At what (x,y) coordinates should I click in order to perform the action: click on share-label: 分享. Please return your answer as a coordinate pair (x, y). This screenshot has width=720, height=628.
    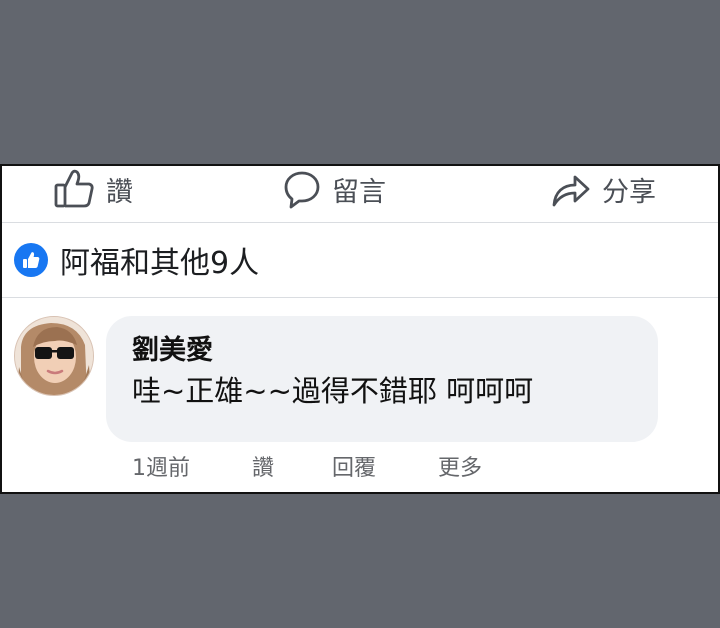
    Looking at the image, I should click on (629, 192).